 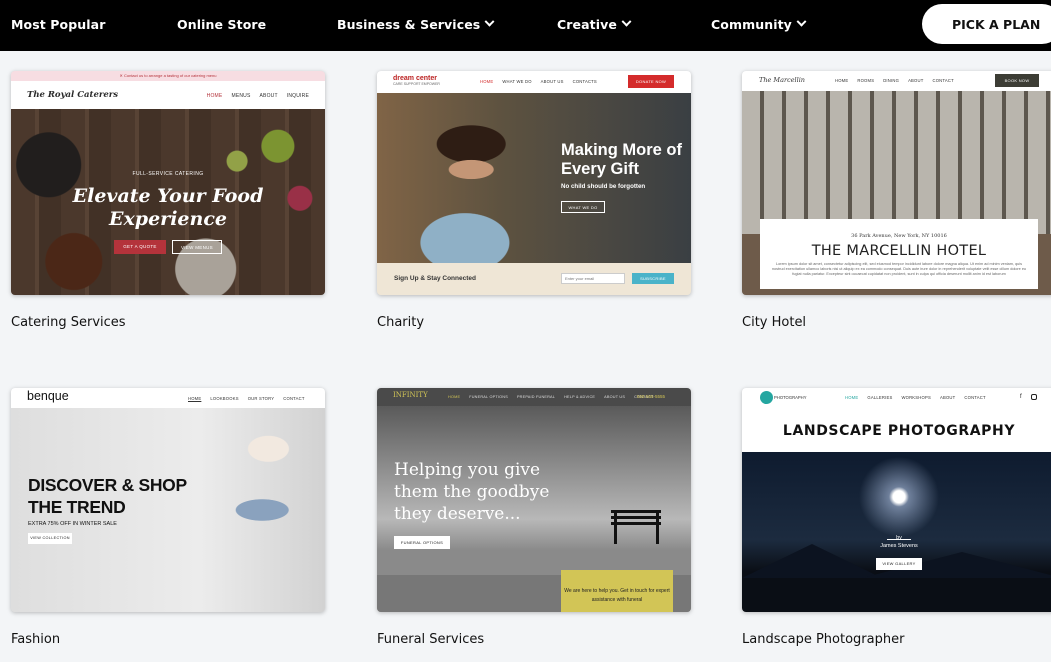 I want to click on catering-title: Elevate Your Food Experience, so click(x=168, y=207).